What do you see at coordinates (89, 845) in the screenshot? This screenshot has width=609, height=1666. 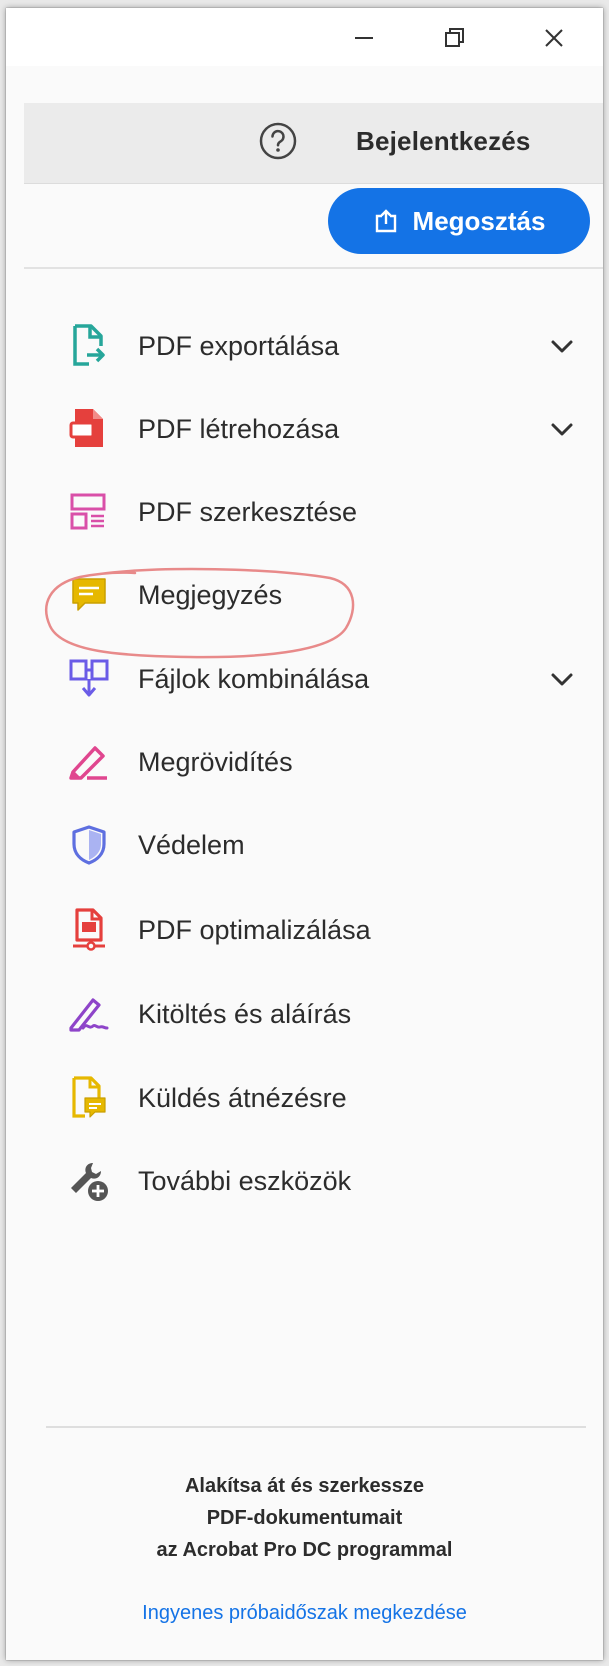 I see `shield-icon` at bounding box center [89, 845].